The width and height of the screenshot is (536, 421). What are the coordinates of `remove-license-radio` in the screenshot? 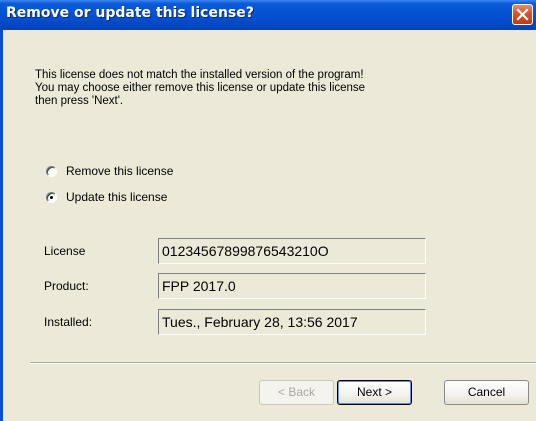 It's located at (51, 171).